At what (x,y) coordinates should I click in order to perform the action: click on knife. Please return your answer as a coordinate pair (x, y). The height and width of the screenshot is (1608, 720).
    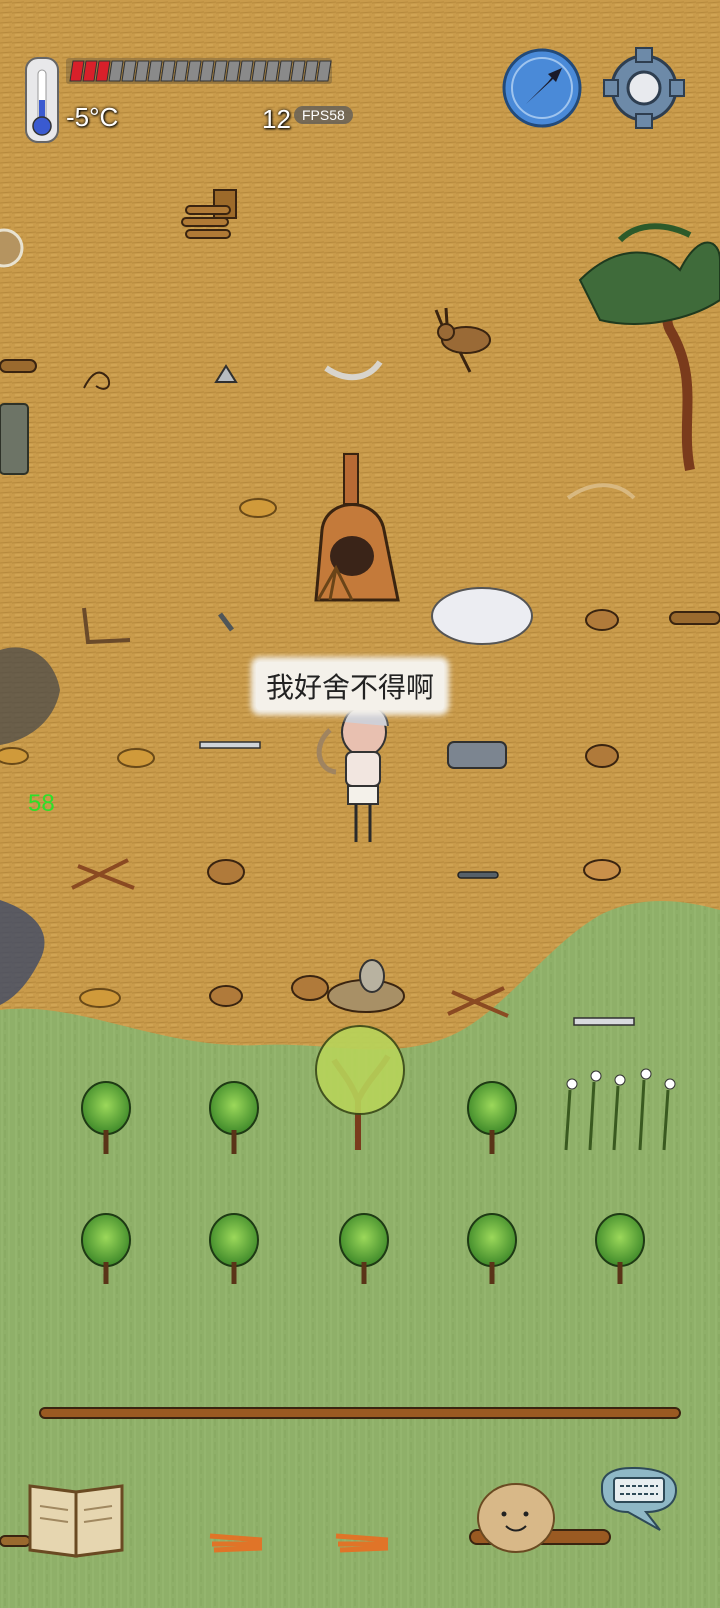
    Looking at the image, I should click on (478, 875).